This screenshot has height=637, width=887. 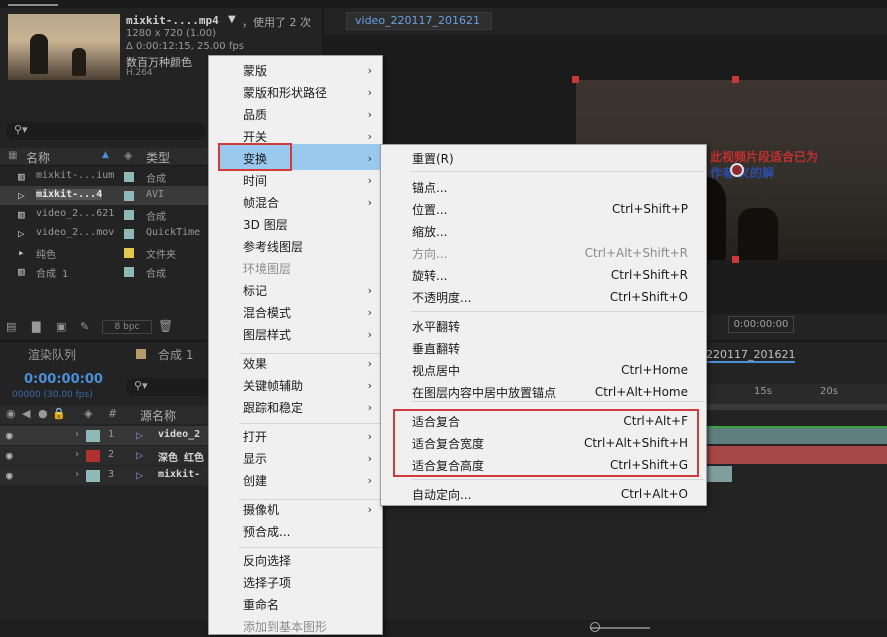 I want to click on menu-item-label: 标记, so click(x=255, y=290).